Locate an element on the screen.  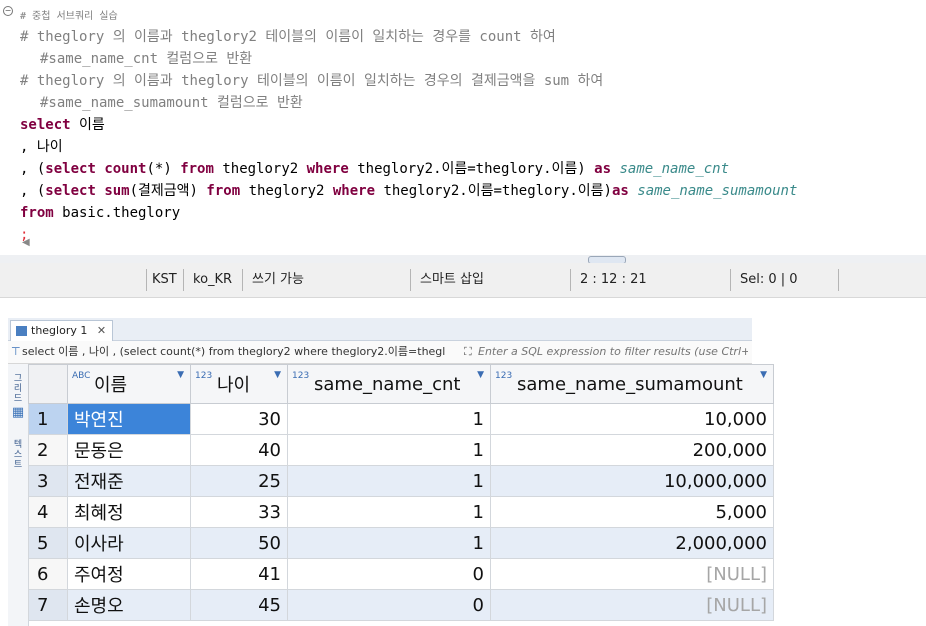
cell-age: 40 is located at coordinates (239, 450).